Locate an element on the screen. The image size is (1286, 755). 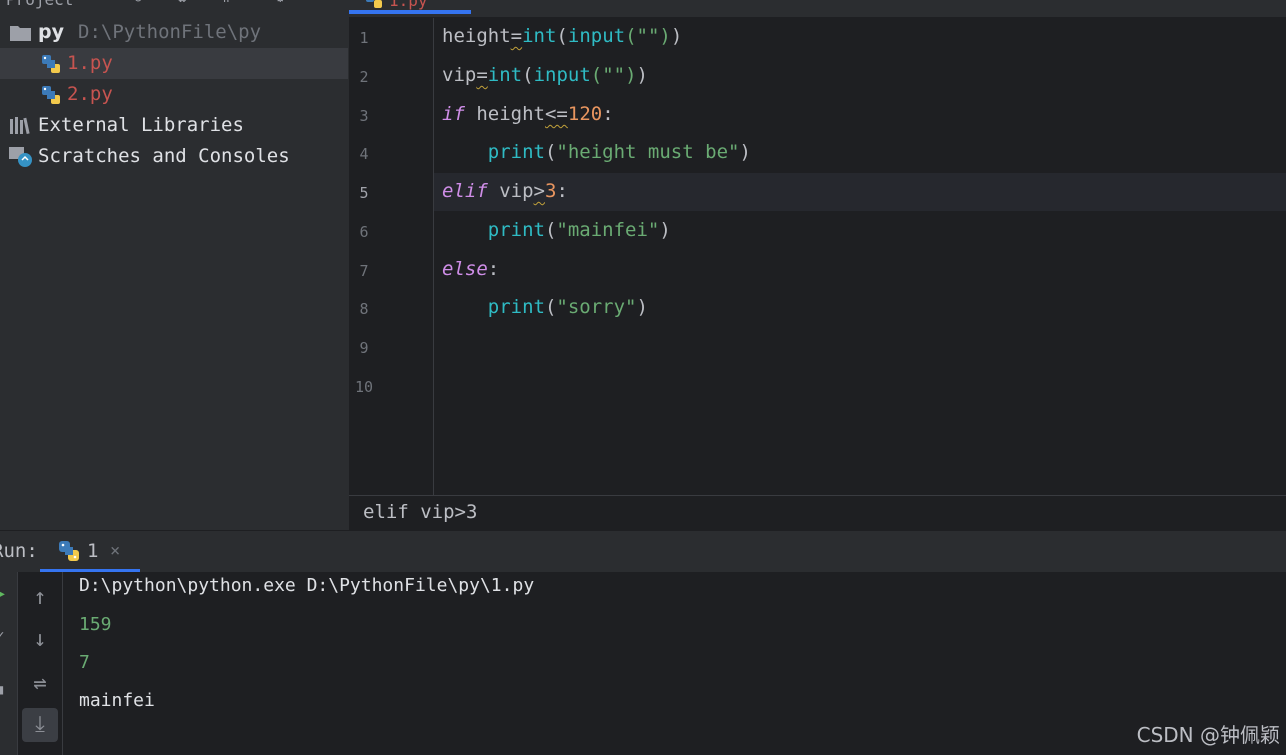
editor-tab-bar: 1.py is located at coordinates (817, 9).